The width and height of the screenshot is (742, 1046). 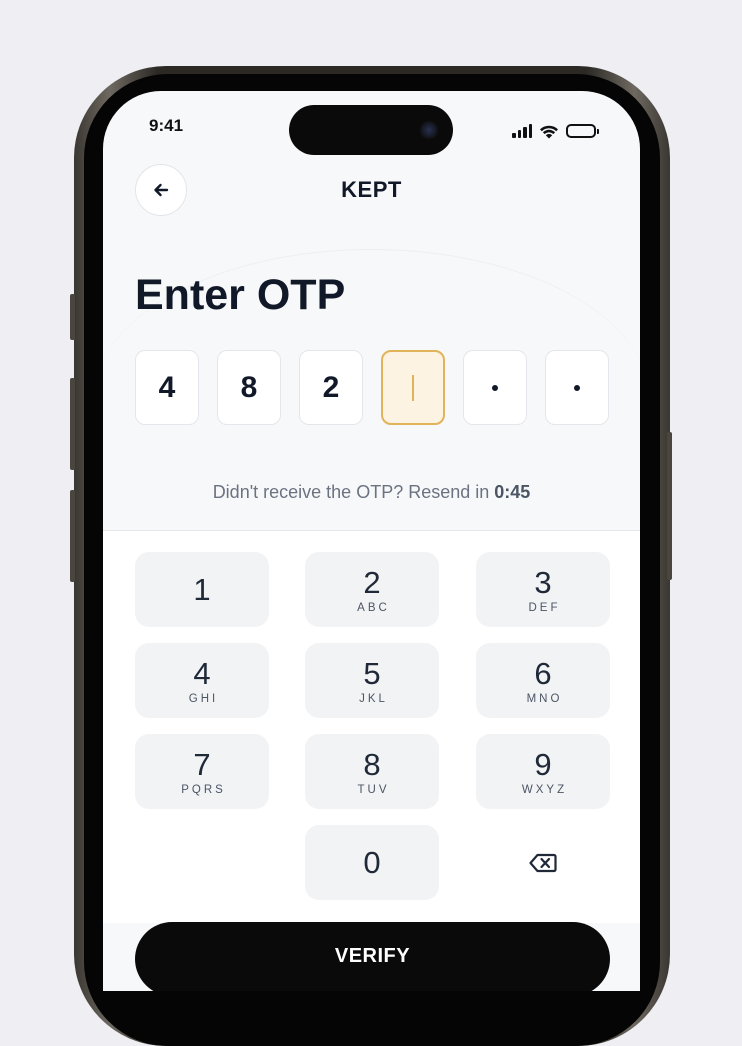 What do you see at coordinates (544, 698) in the screenshot?
I see `key-letters: MNO` at bounding box center [544, 698].